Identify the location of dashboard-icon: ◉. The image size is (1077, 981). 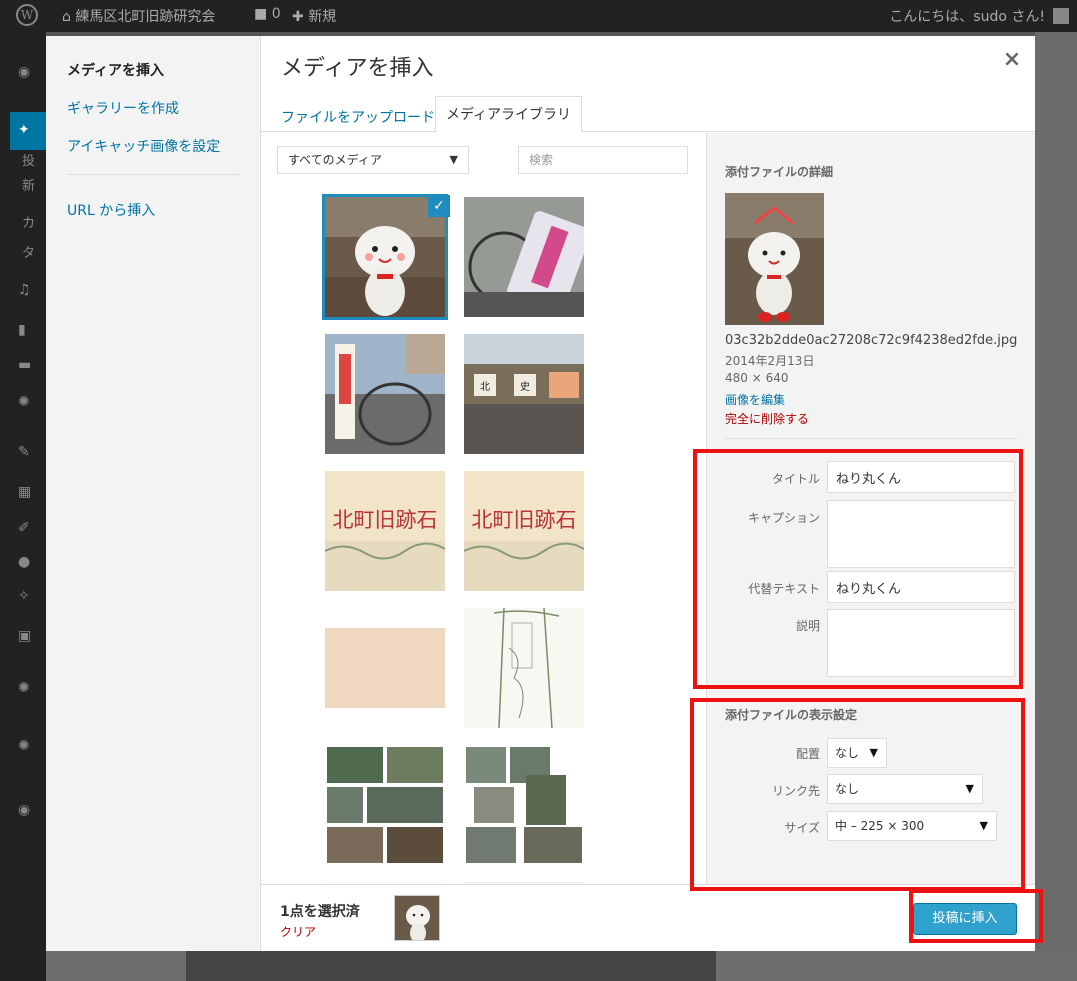
(26, 72).